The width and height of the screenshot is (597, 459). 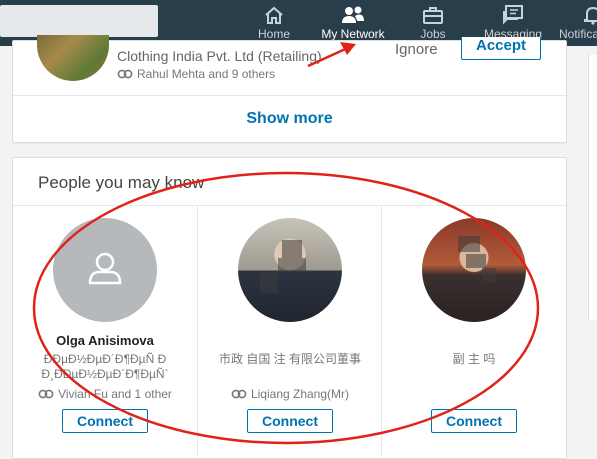 What do you see at coordinates (73, 58) in the screenshot?
I see `invitation-avatar` at bounding box center [73, 58].